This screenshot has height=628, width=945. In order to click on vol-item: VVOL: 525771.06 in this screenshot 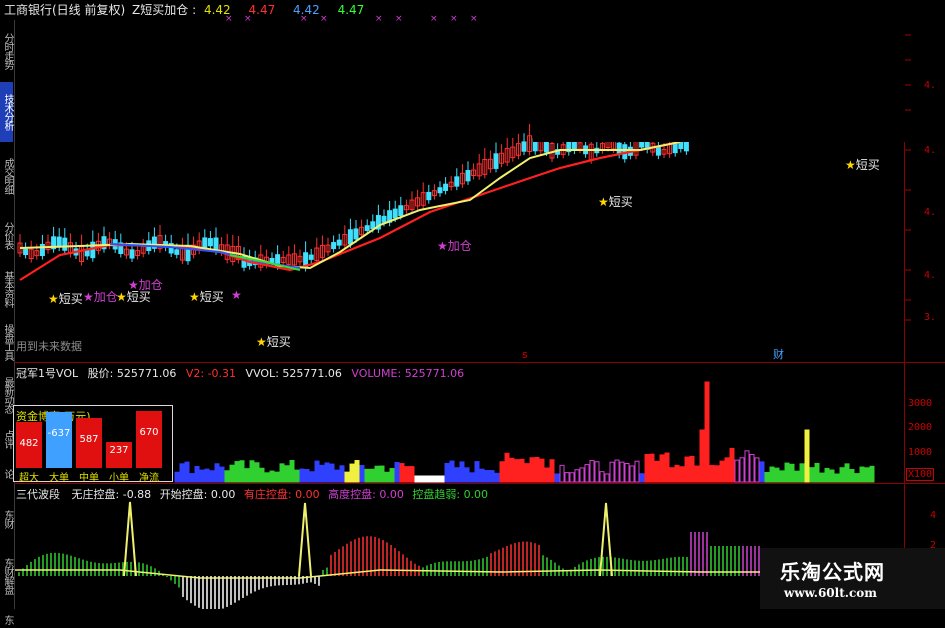, I will do `click(293, 373)`.